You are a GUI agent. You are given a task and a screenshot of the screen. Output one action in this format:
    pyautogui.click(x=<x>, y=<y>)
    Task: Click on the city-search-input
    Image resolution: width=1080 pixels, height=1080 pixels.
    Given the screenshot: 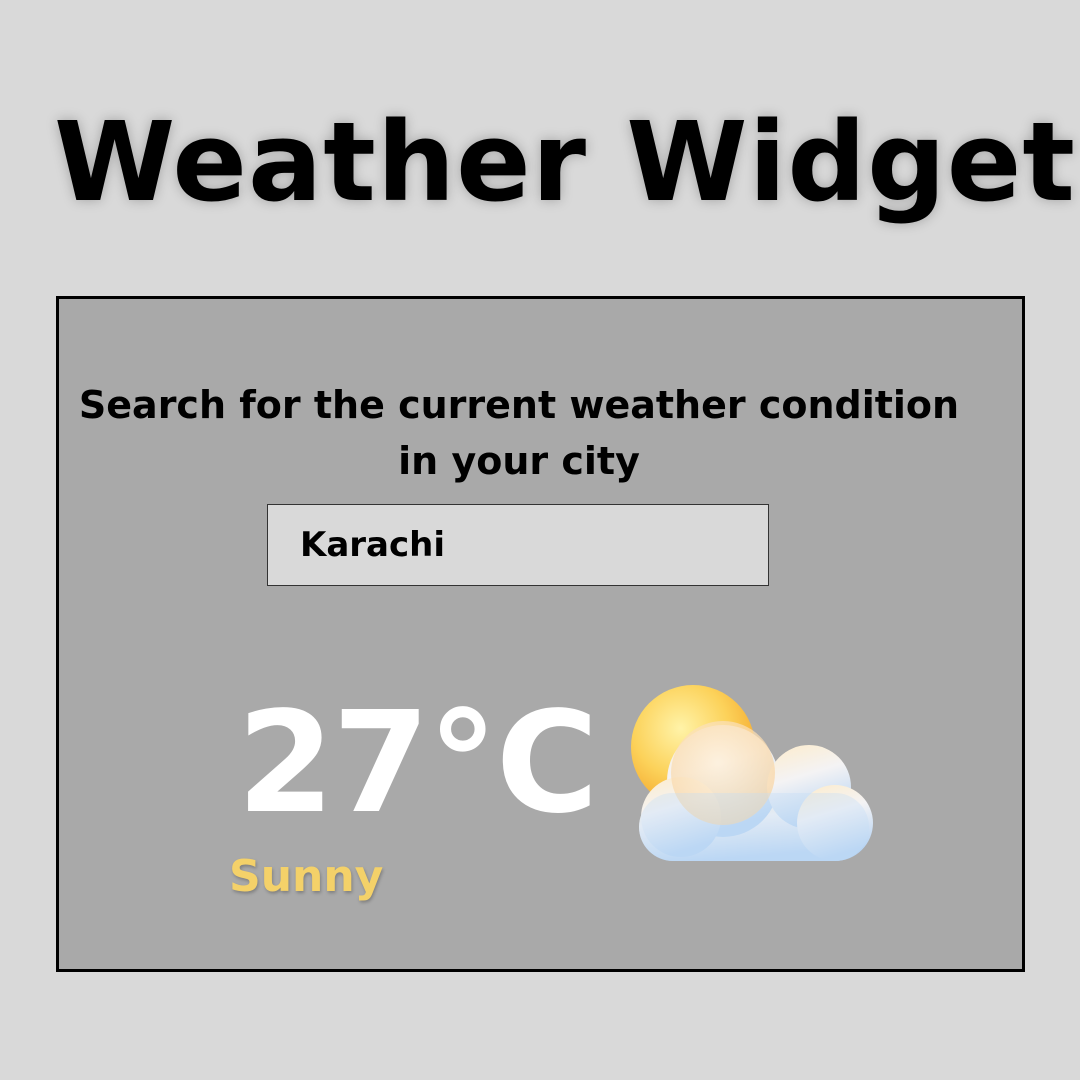 What is the action you would take?
    pyautogui.click(x=518, y=545)
    